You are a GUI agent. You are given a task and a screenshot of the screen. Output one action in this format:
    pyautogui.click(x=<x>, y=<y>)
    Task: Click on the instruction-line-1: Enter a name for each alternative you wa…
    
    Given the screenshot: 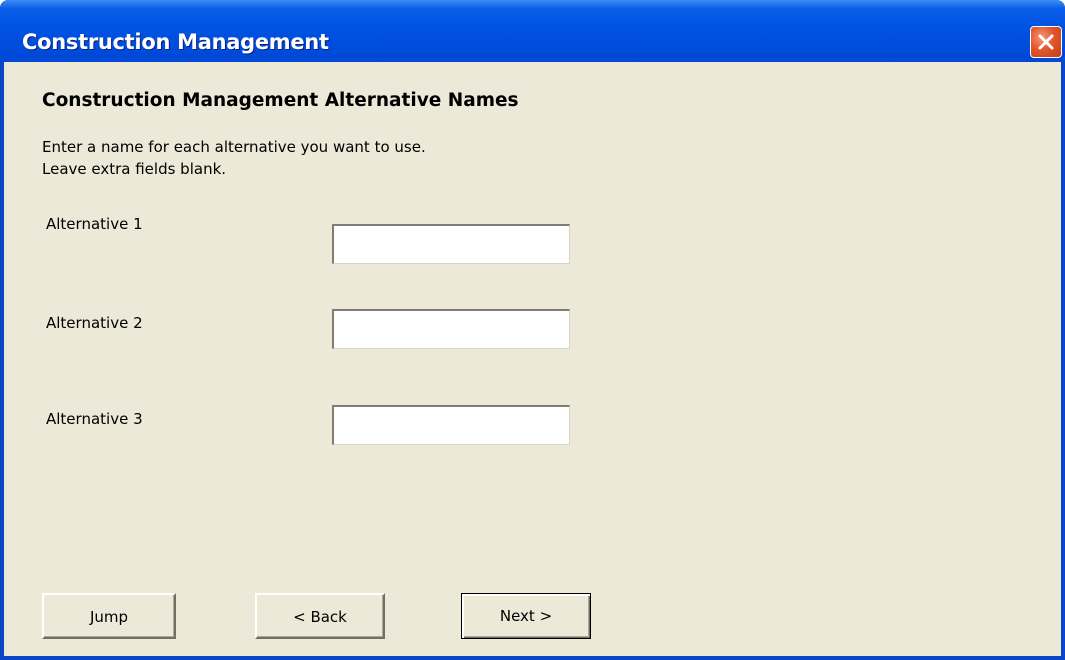 What is the action you would take?
    pyautogui.click(x=234, y=147)
    